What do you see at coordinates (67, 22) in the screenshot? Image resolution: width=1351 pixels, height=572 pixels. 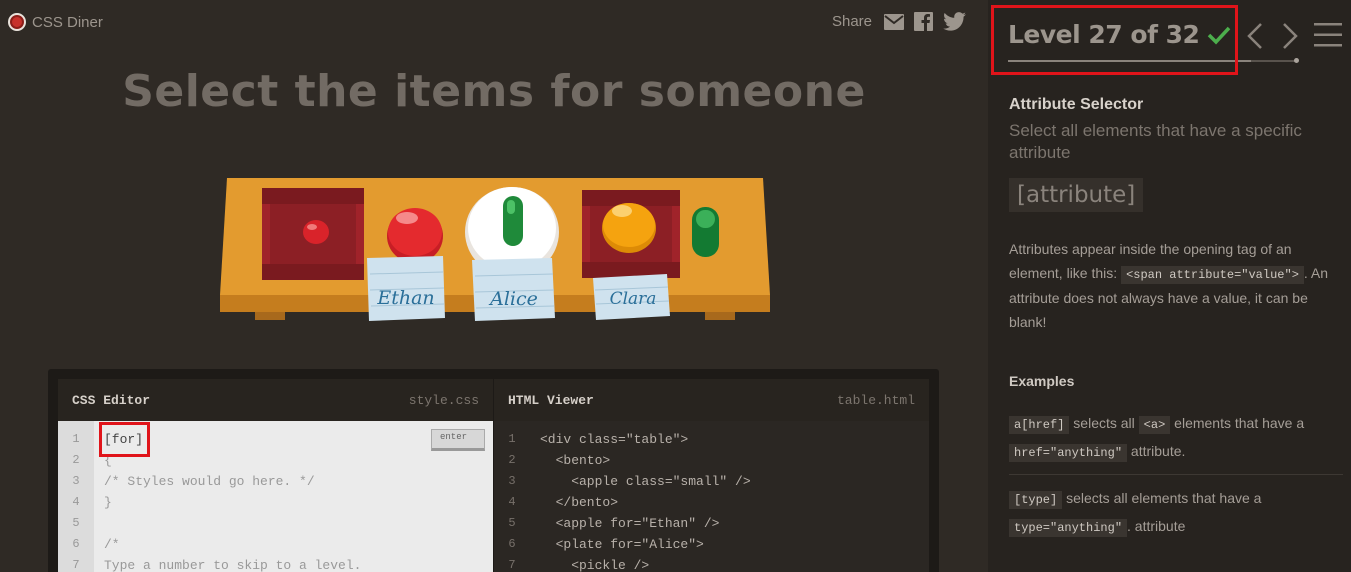 I see `app-name: CSS Diner` at bounding box center [67, 22].